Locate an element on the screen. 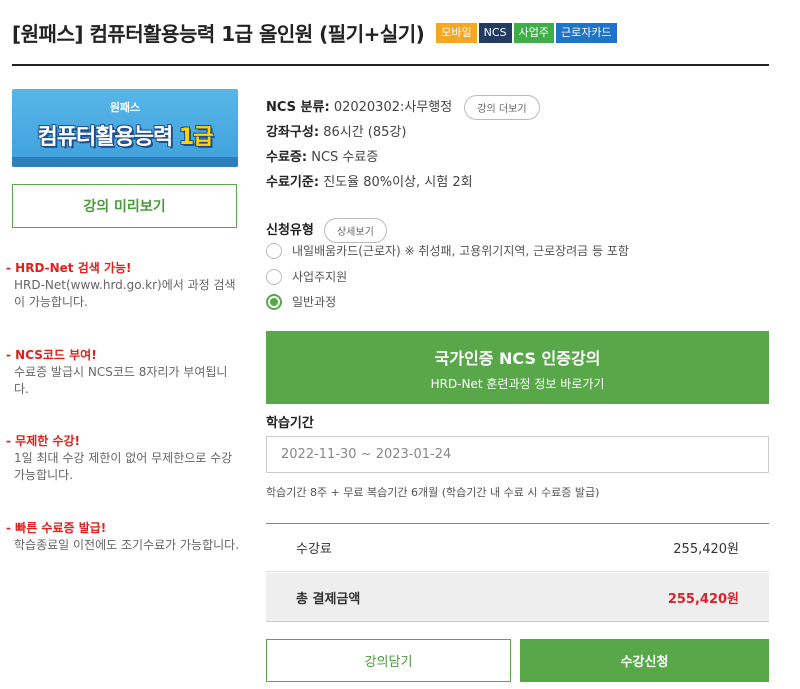  feature-item: - NCS코드 부여! 수료증 발급시 NCS코드 8자리가 부여됩니다. is located at coordinates (123, 372).